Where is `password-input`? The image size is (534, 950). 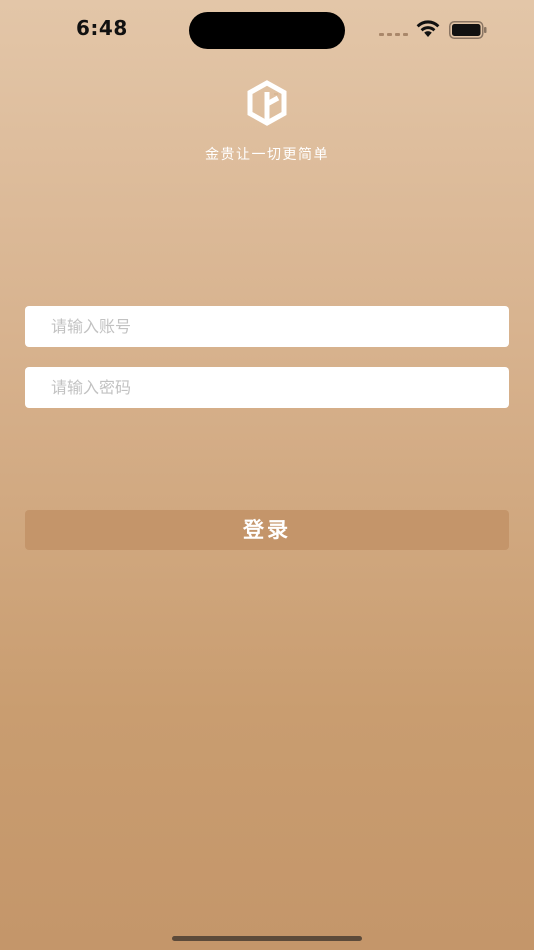 password-input is located at coordinates (267, 387).